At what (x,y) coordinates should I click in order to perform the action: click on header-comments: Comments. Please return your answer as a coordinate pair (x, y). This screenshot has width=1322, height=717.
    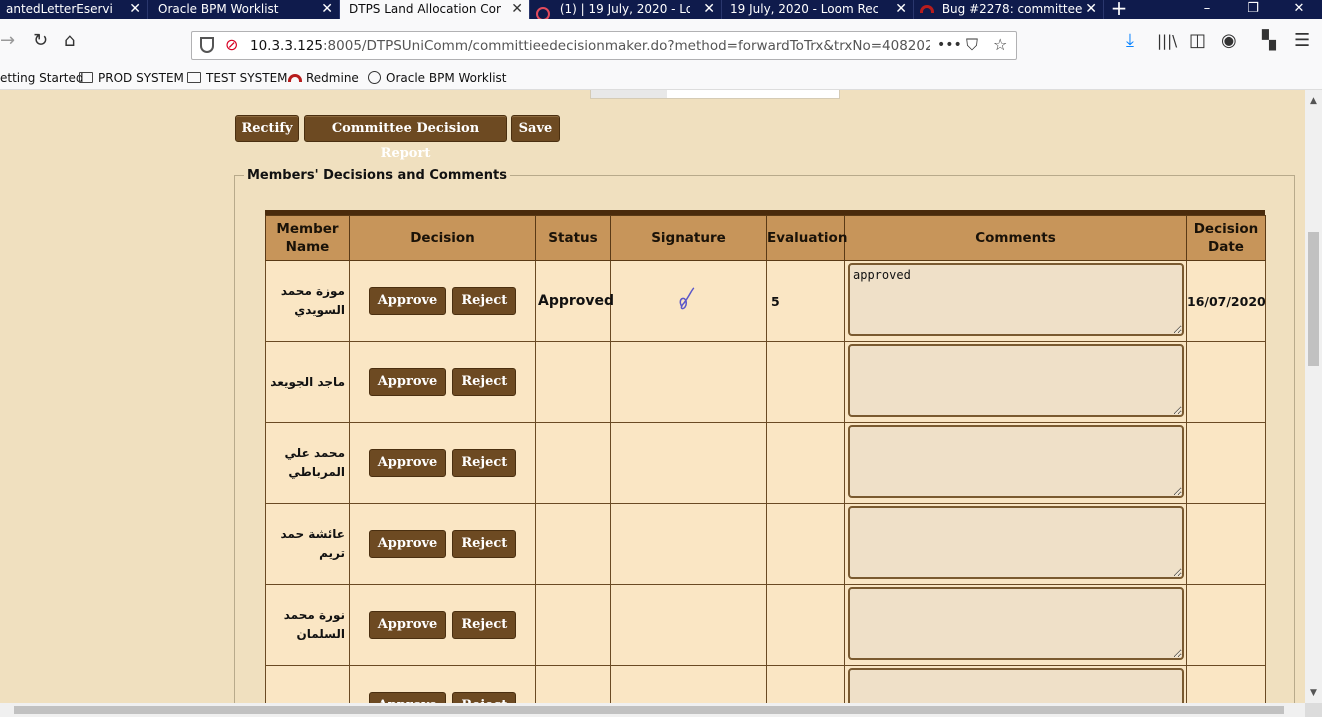
    Looking at the image, I should click on (1015, 238).